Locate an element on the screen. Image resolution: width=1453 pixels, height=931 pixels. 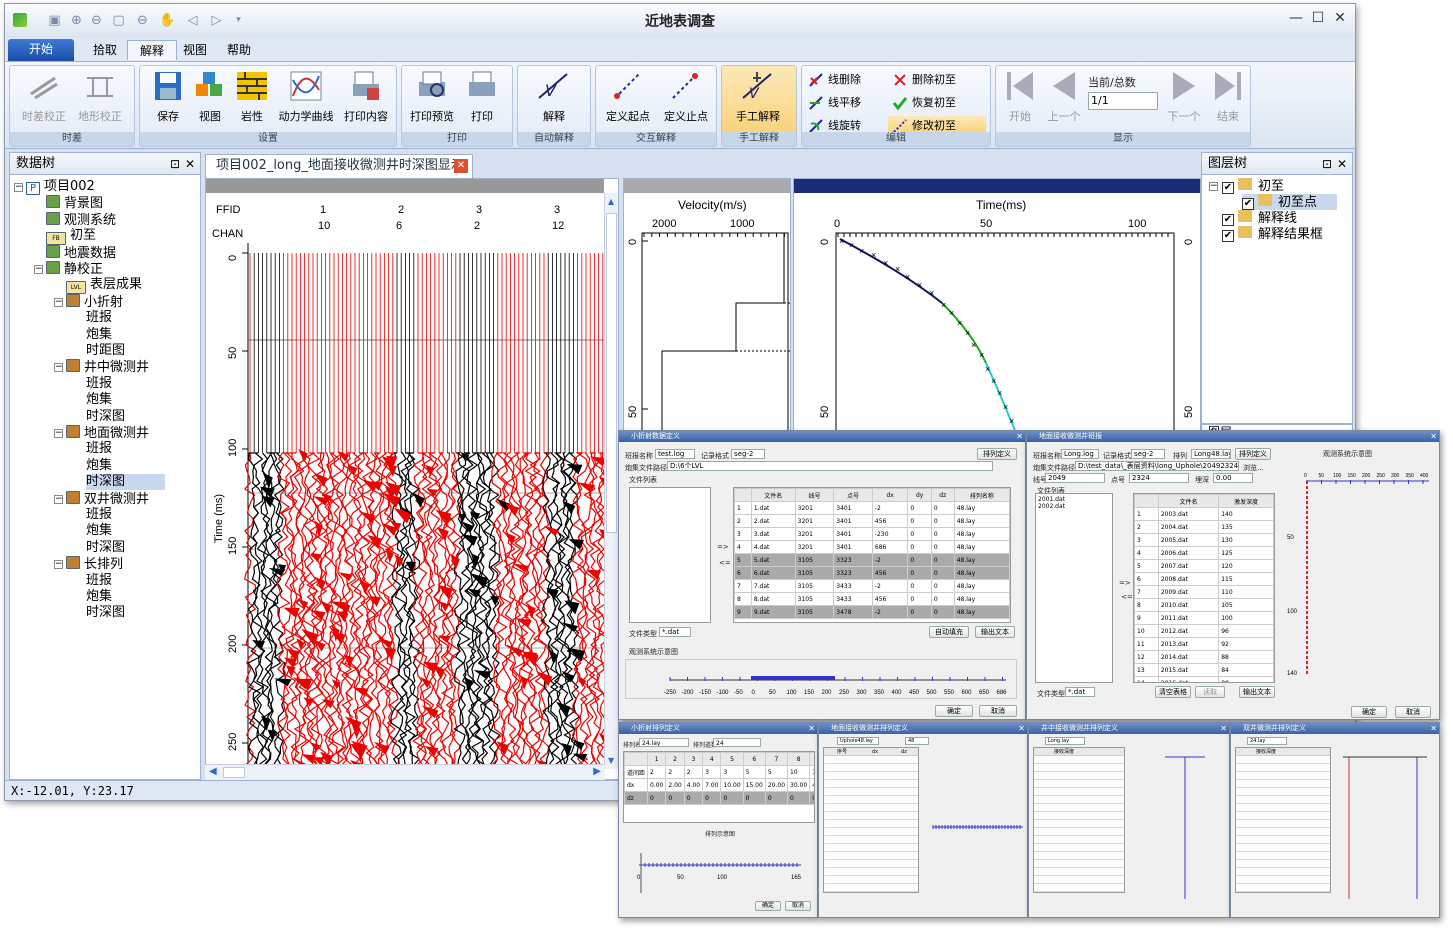
maximize-button: ☐ is located at coordinates (1318, 19).